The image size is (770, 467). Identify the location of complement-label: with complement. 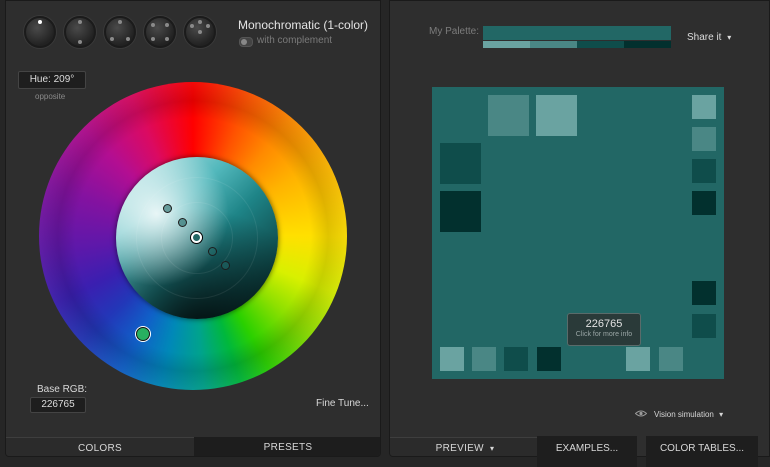
(294, 40).